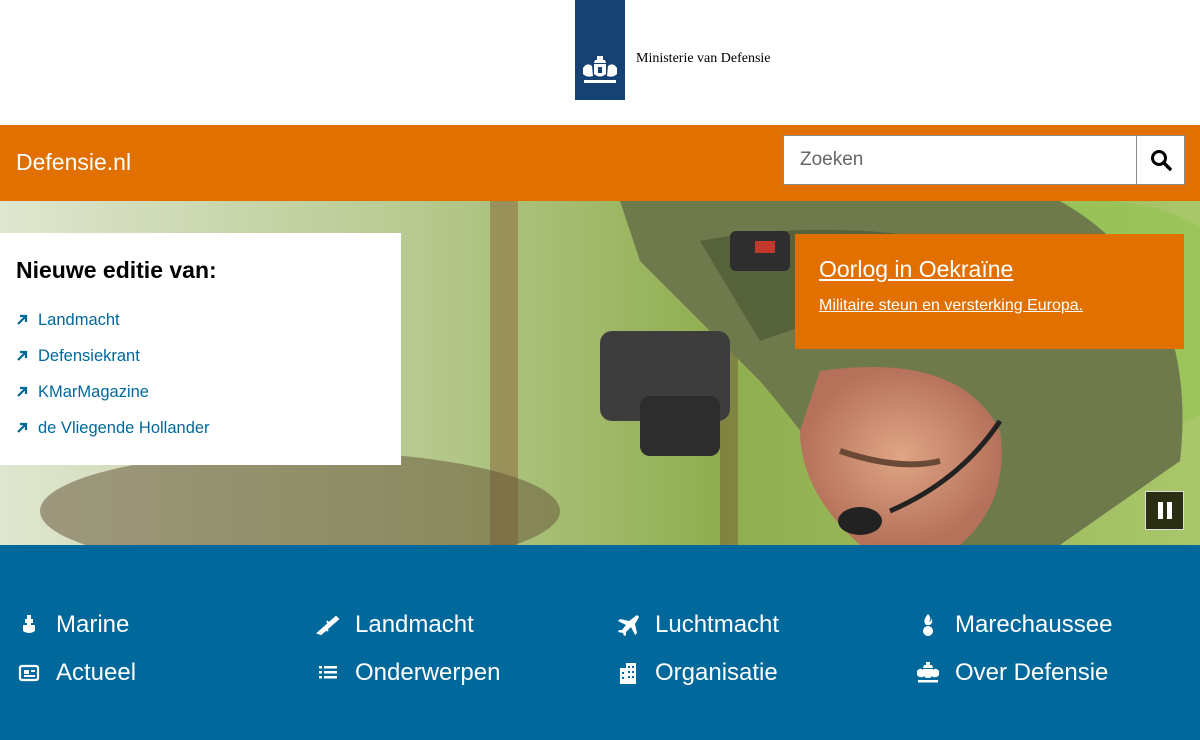  I want to click on magazine-link-label: Landmacht, so click(79, 319).